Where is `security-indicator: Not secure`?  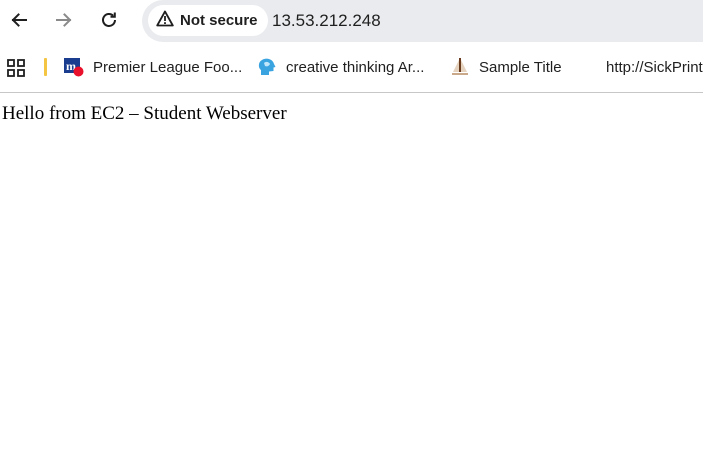
security-indicator: Not secure is located at coordinates (208, 20).